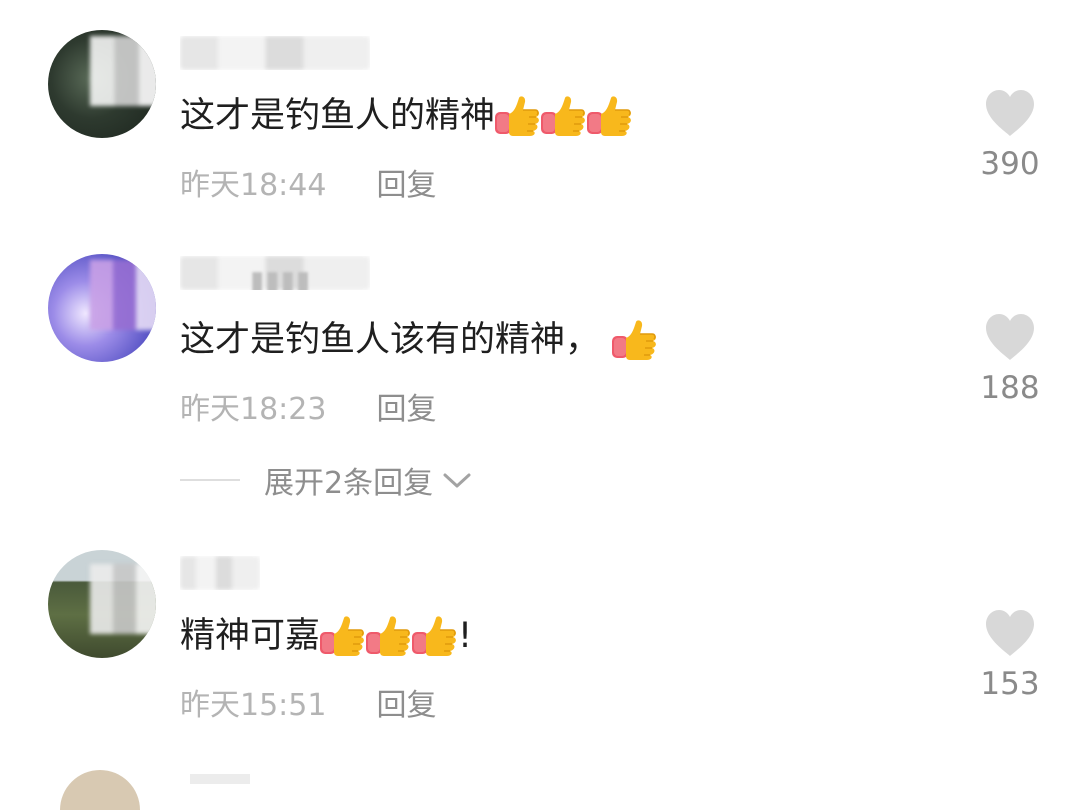  What do you see at coordinates (281, 278) in the screenshot?
I see `username-fragment: ▮▮▮▮` at bounding box center [281, 278].